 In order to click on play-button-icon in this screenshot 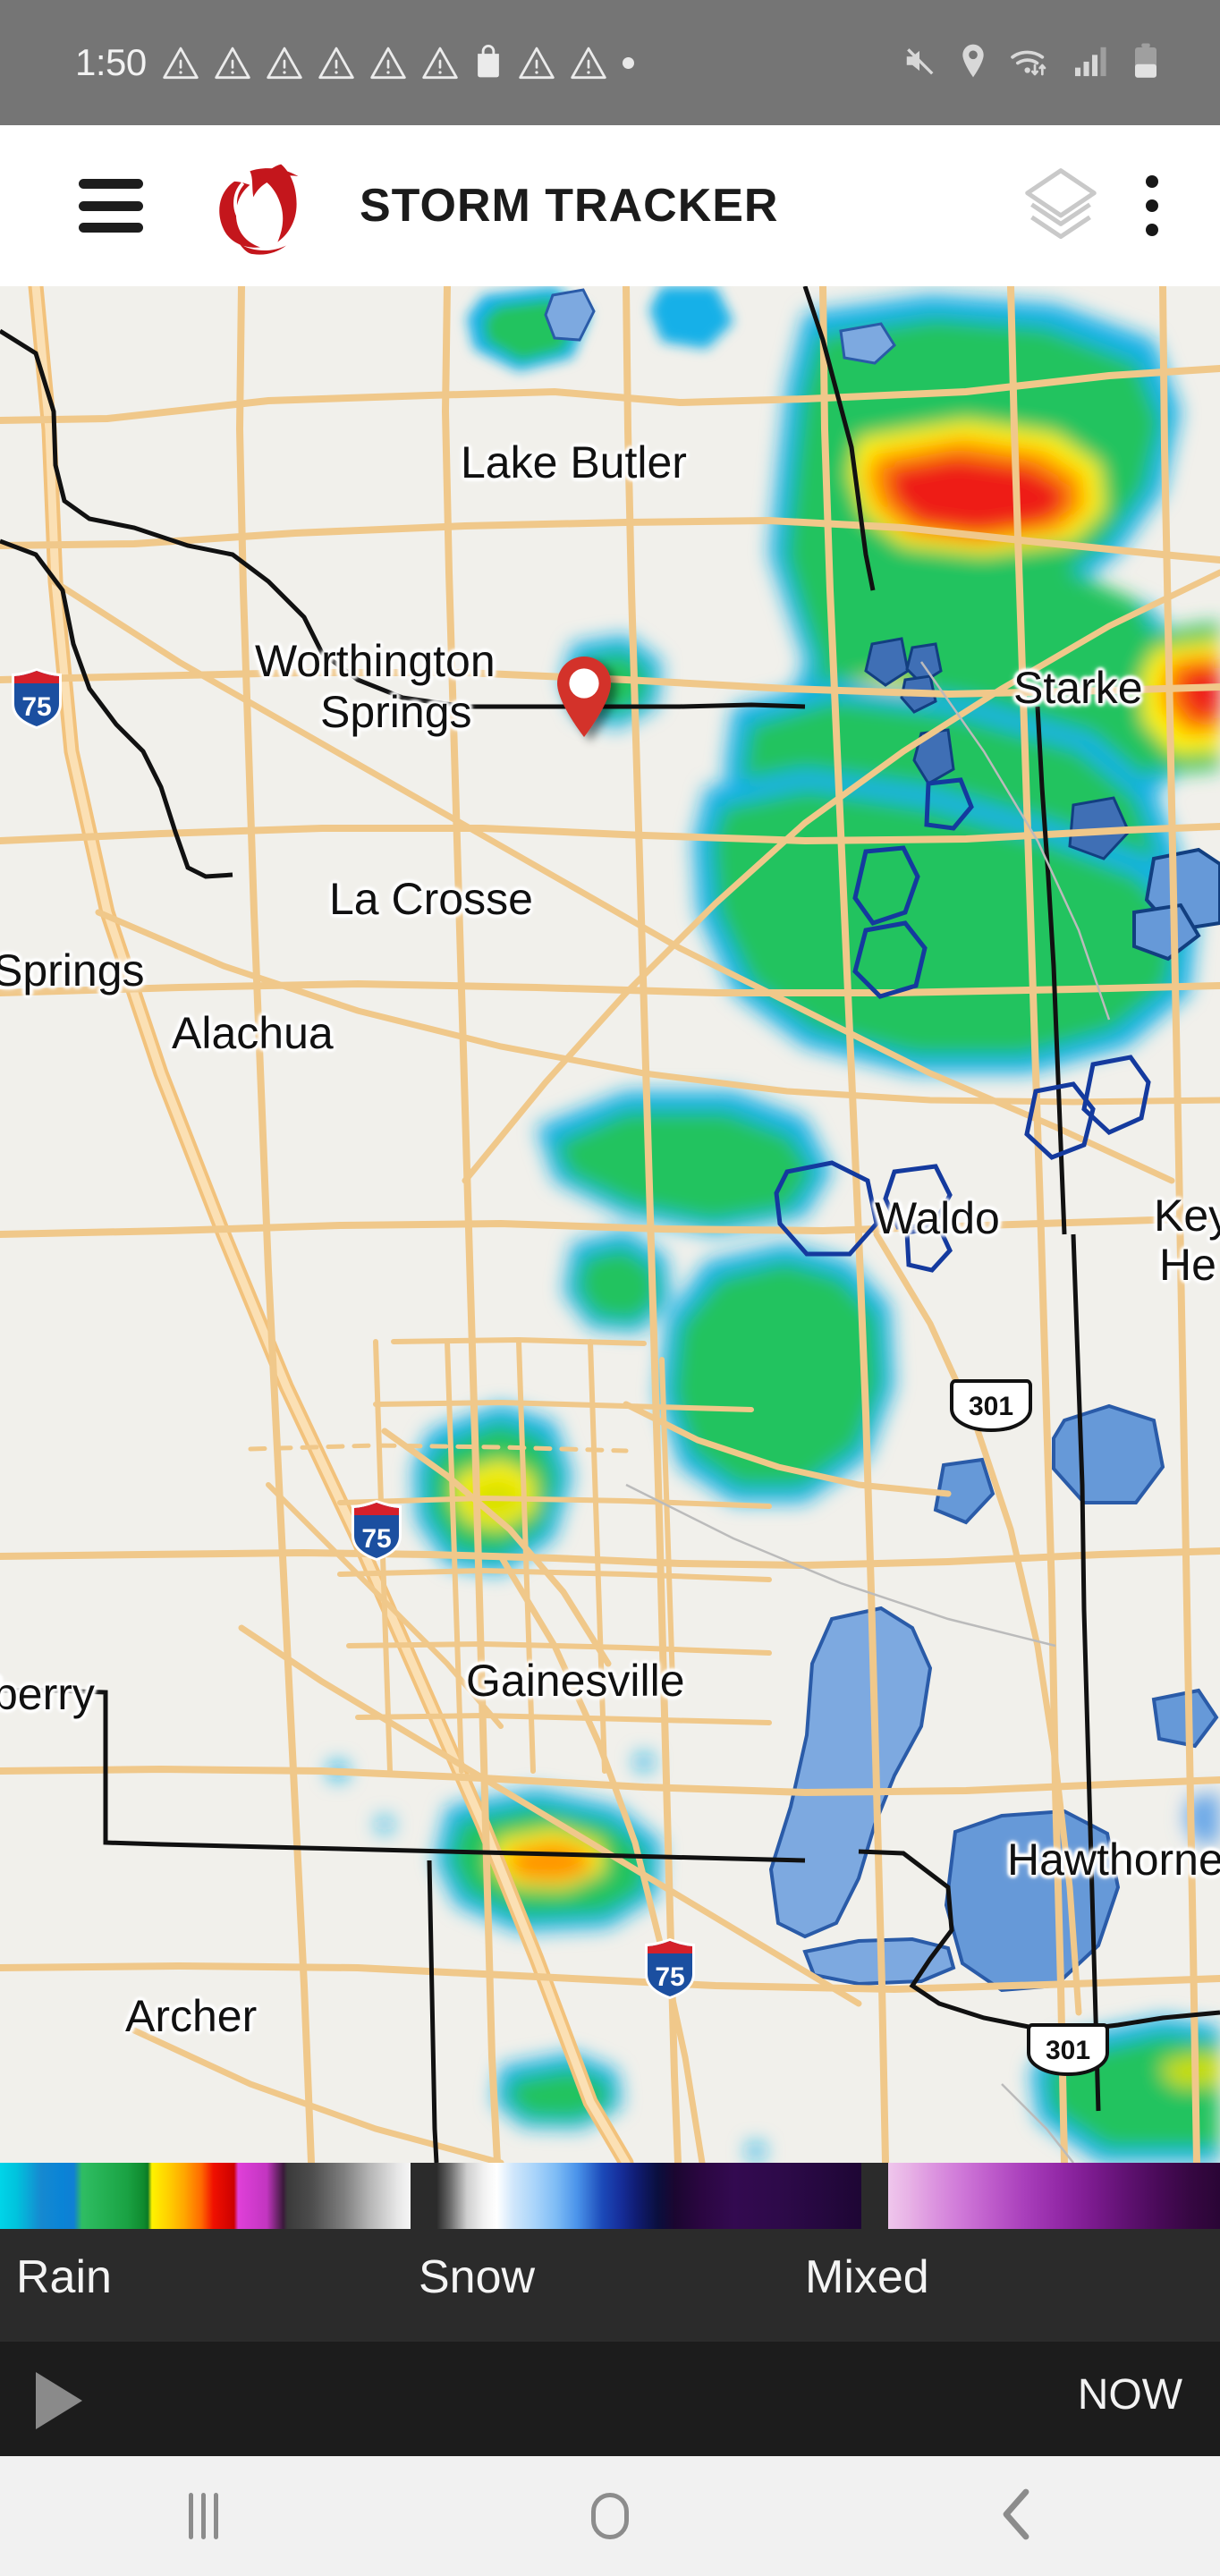, I will do `click(59, 2400)`.